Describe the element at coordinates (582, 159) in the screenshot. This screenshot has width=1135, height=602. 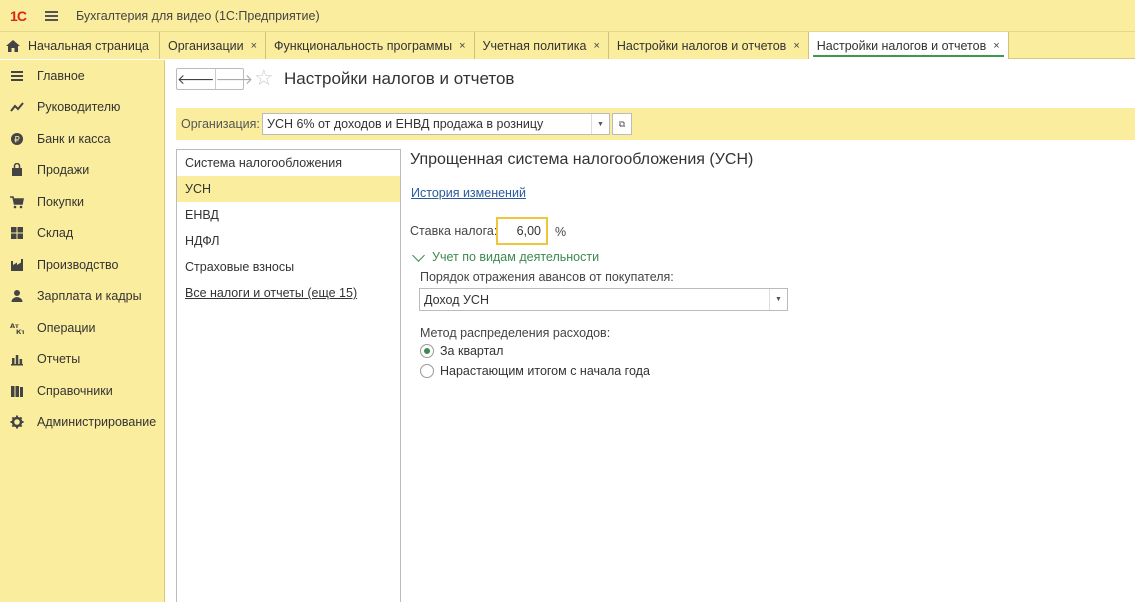
I see `section-title: Упрощенная система налогообложения (УСН)` at that location.